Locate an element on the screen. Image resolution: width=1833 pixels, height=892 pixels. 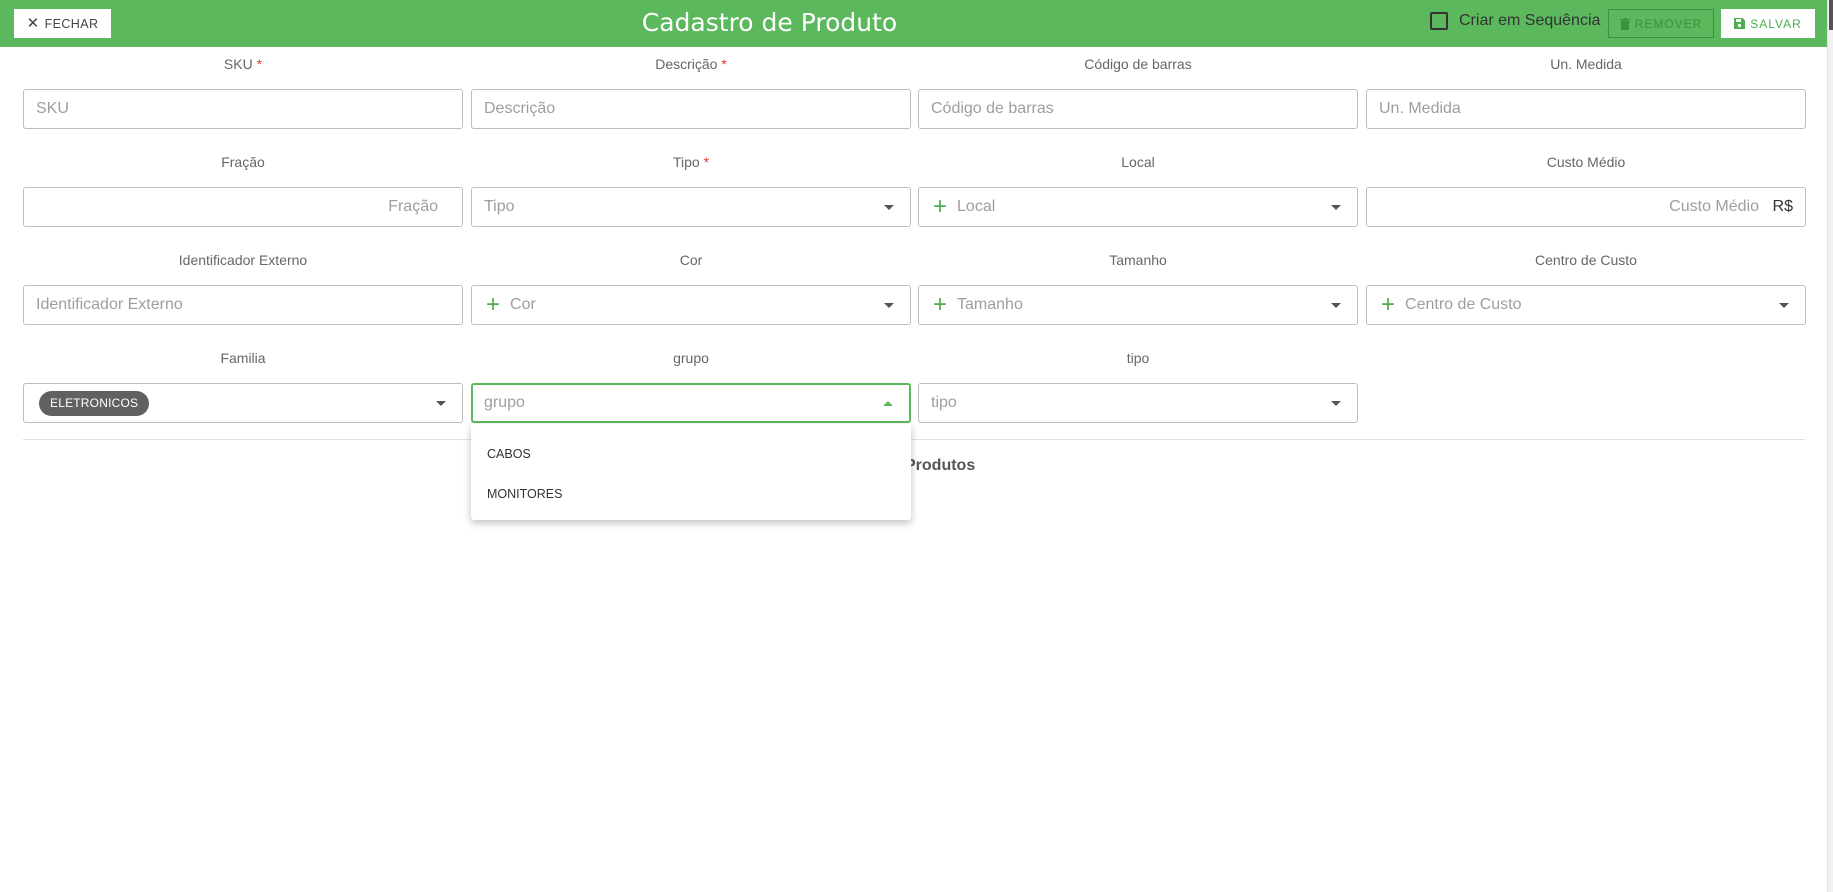
close-label: FECHAR is located at coordinates (71, 23).